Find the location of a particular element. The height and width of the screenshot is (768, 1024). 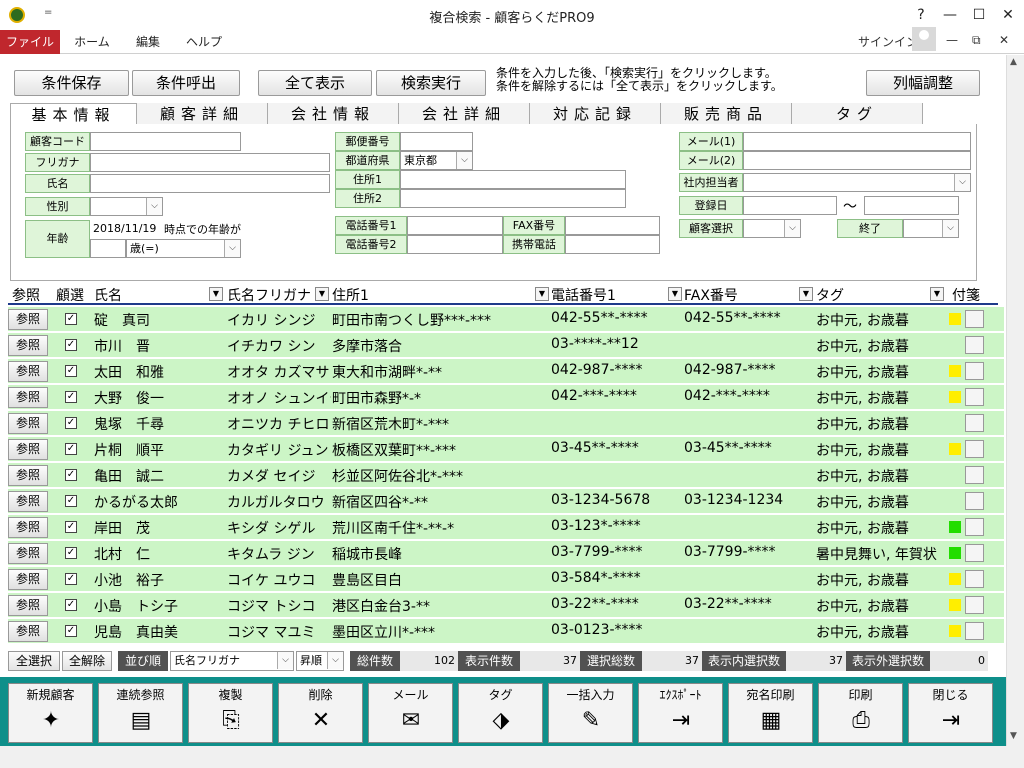

age-date: 2018/11/19 is located at coordinates (127, 229).